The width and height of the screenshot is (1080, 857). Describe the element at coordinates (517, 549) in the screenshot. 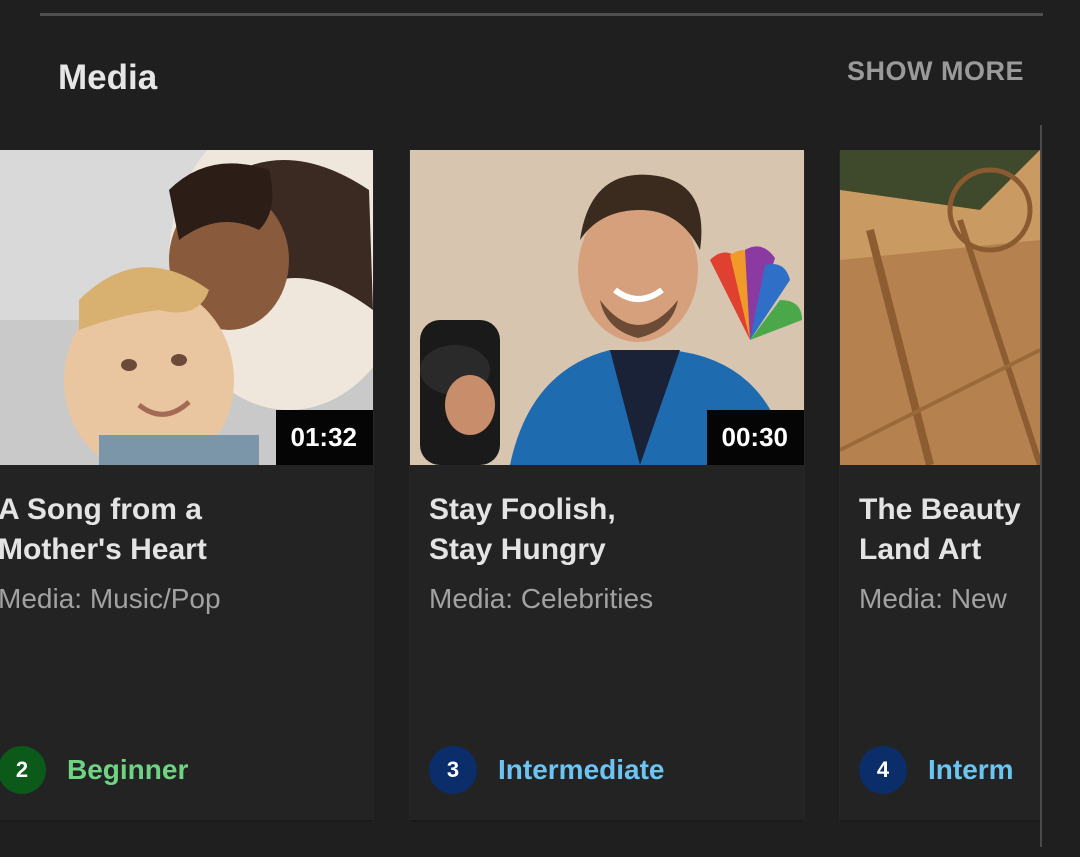

I see `media-title-line: Stay Hungry` at that location.